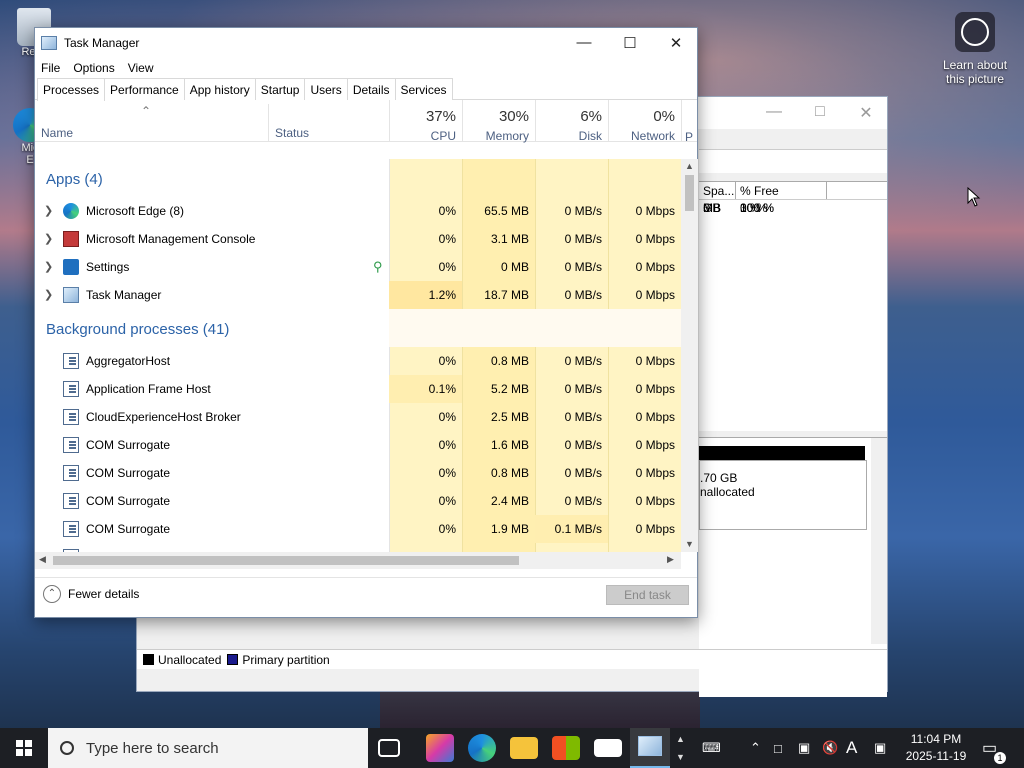 Image resolution: width=1024 pixels, height=768 pixels. I want to click on taskbar-search-box: Type here to search, so click(208, 748).